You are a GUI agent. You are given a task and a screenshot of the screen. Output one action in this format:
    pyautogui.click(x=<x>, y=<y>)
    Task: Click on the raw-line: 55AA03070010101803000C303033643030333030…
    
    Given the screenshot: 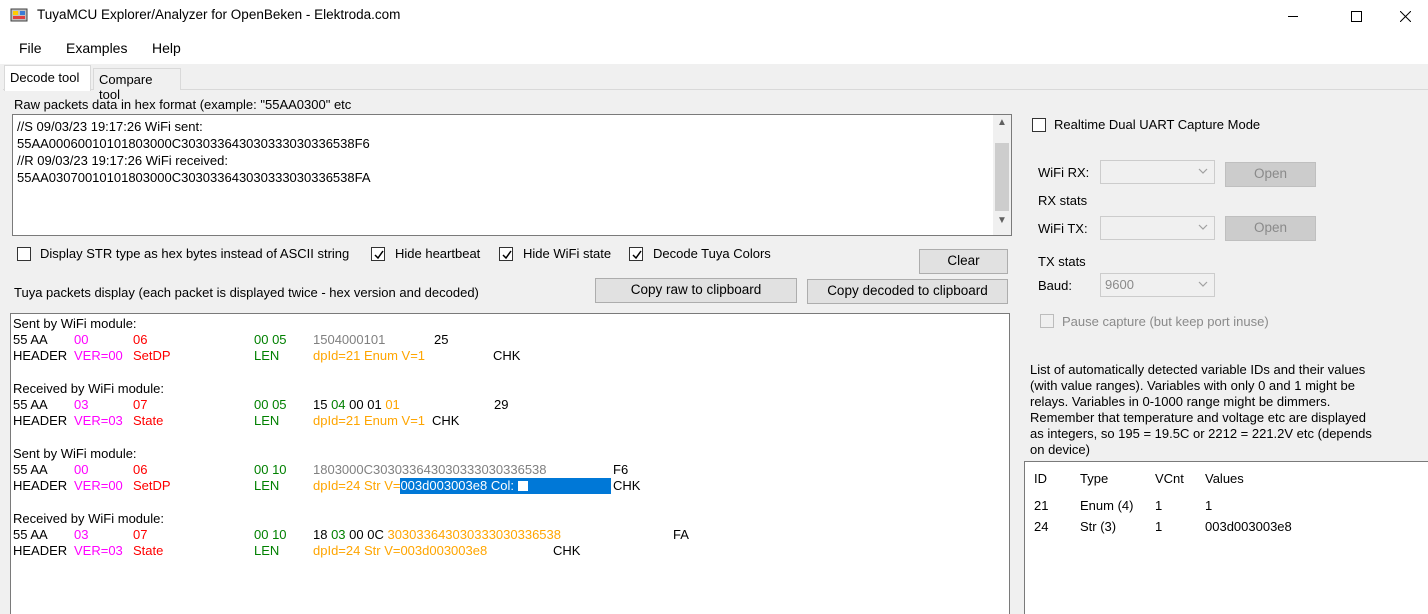 What is the action you would take?
    pyautogui.click(x=194, y=177)
    